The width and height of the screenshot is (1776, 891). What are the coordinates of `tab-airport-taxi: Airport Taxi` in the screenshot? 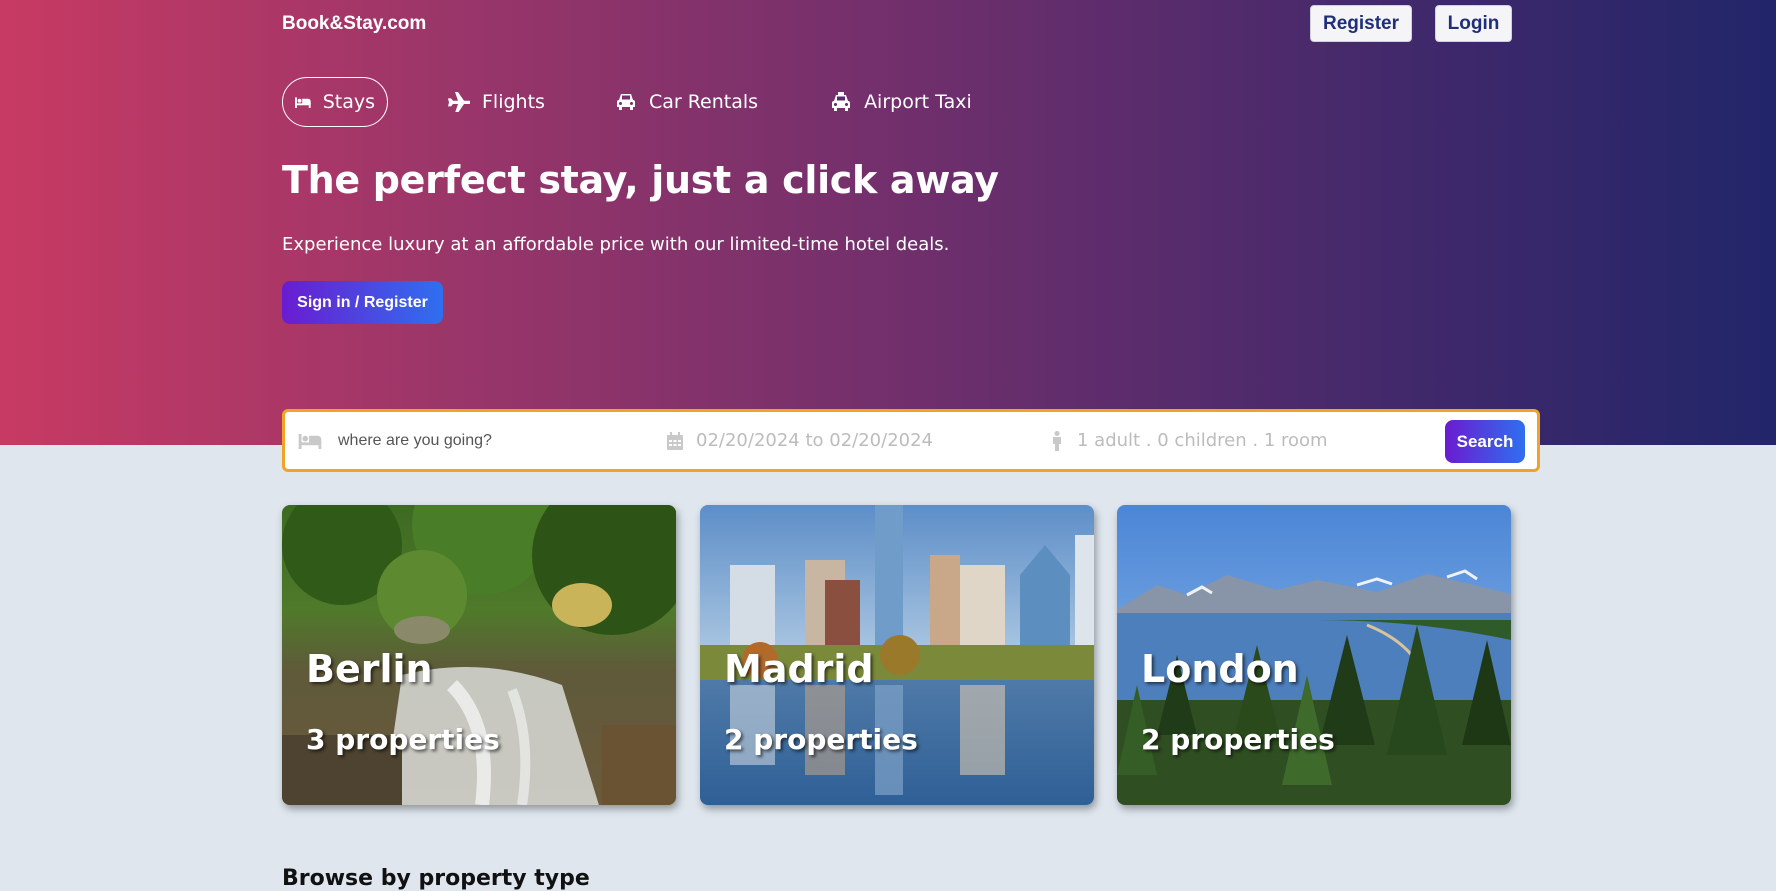 It's located at (901, 102).